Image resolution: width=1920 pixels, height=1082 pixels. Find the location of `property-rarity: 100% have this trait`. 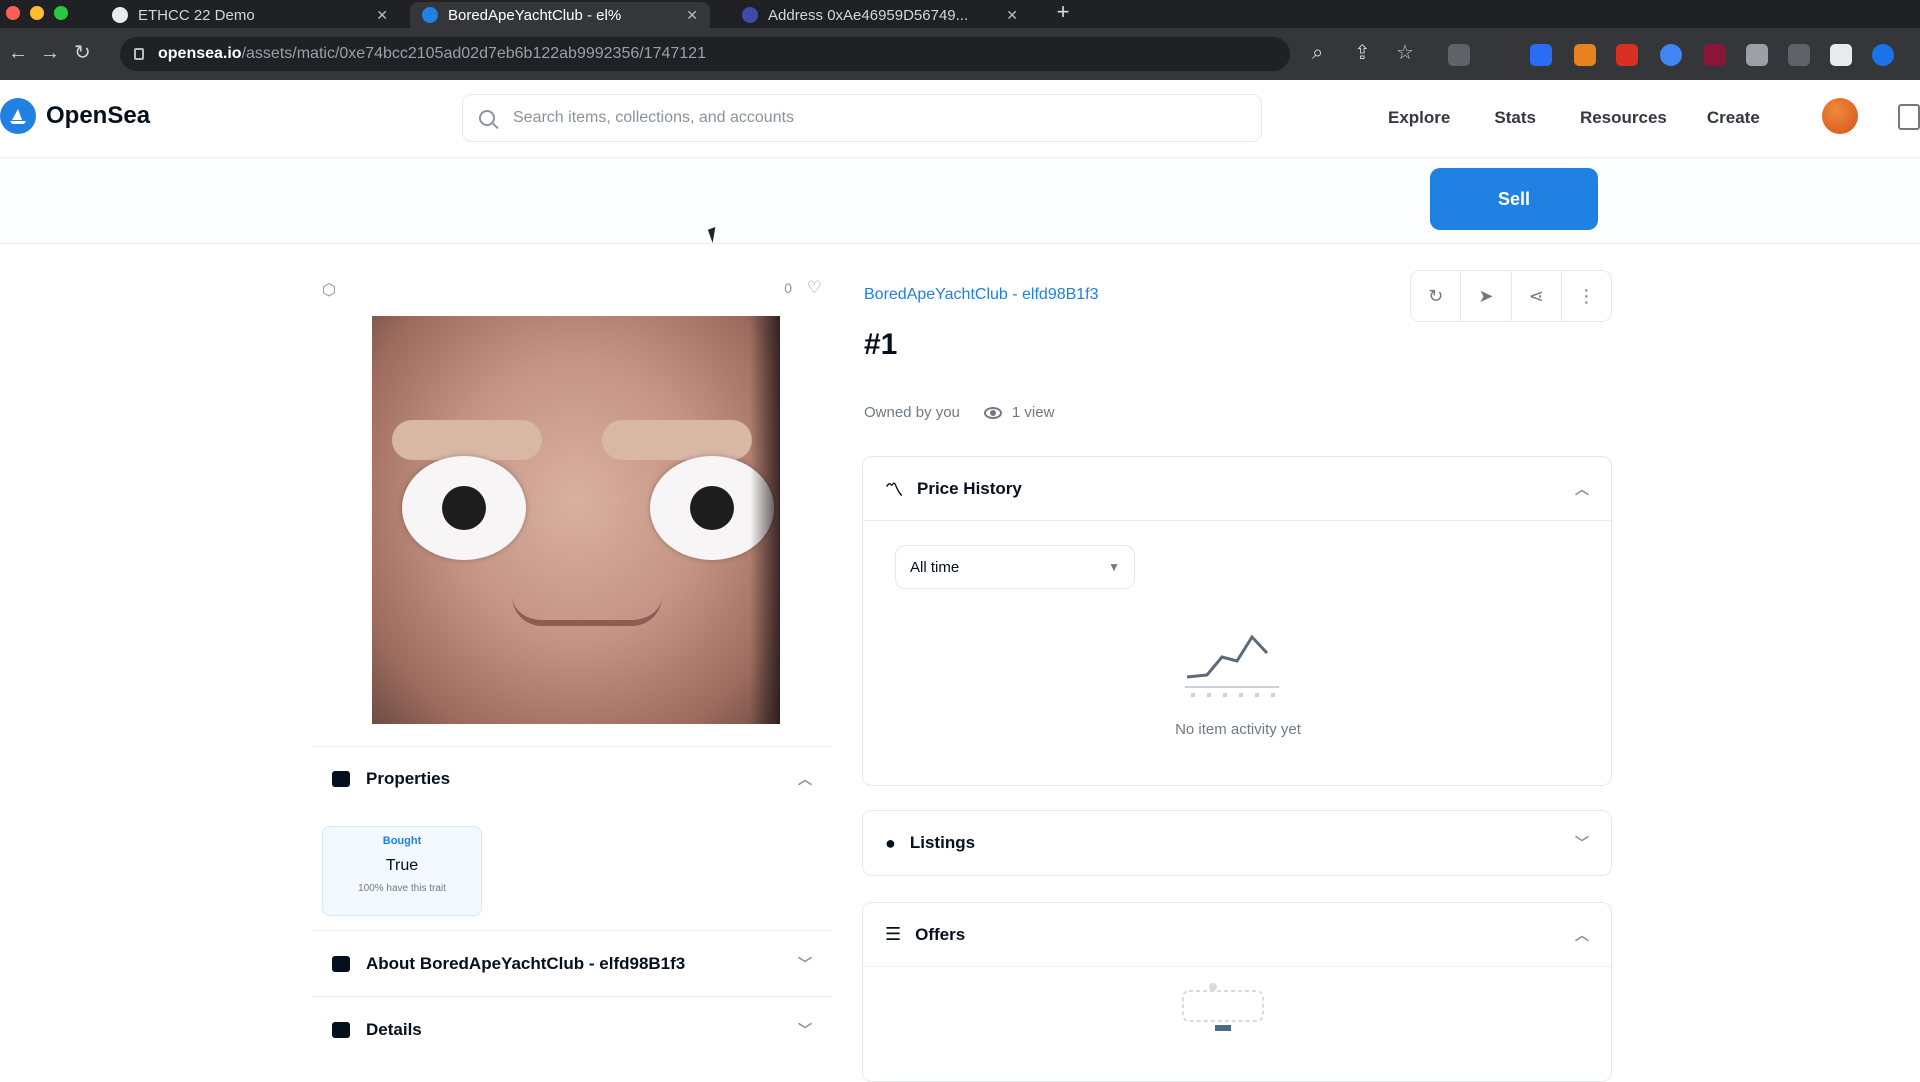

property-rarity: 100% have this trait is located at coordinates (402, 888).